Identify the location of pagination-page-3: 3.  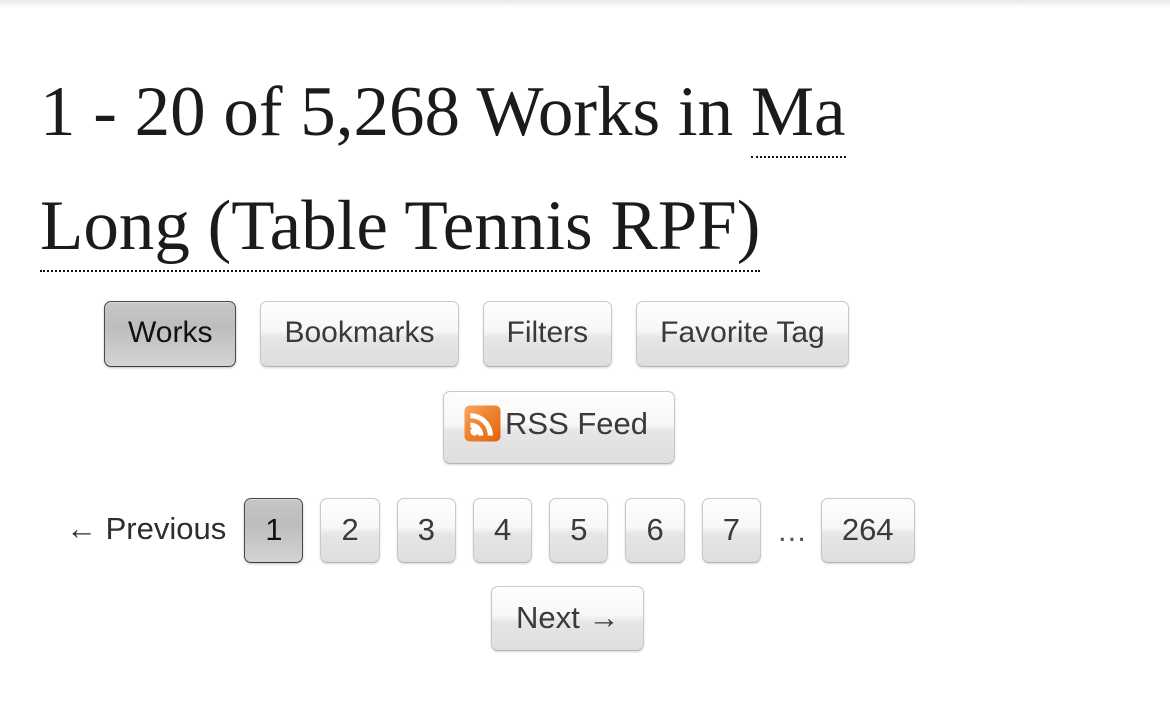
(426, 530).